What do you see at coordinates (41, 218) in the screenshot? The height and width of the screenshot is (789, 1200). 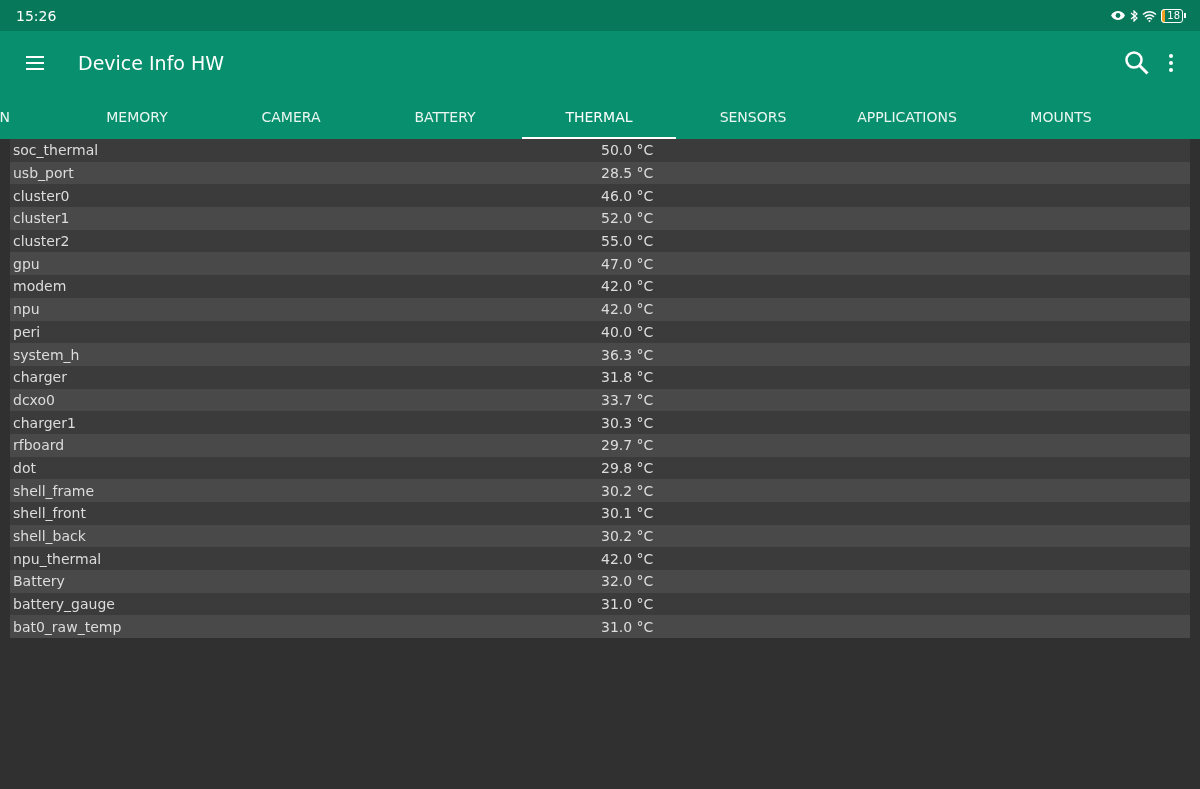 I see `sensor-name: cluster1` at bounding box center [41, 218].